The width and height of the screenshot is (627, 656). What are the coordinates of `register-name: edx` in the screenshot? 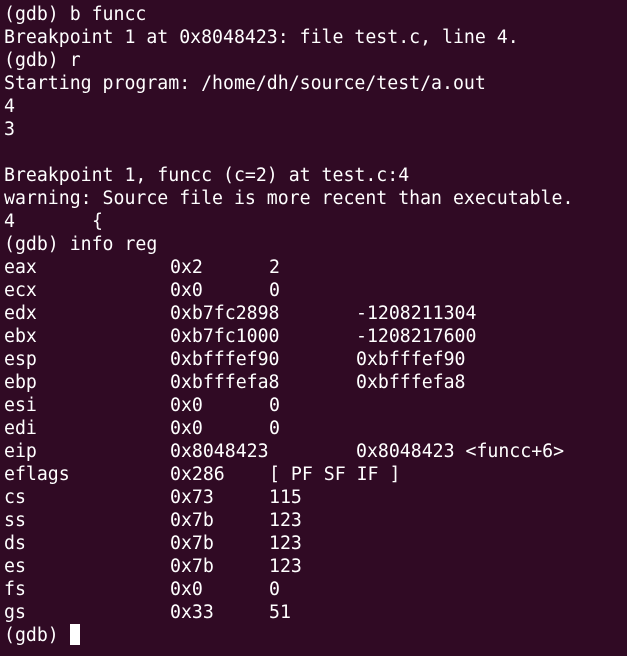 It's located at (20, 313).